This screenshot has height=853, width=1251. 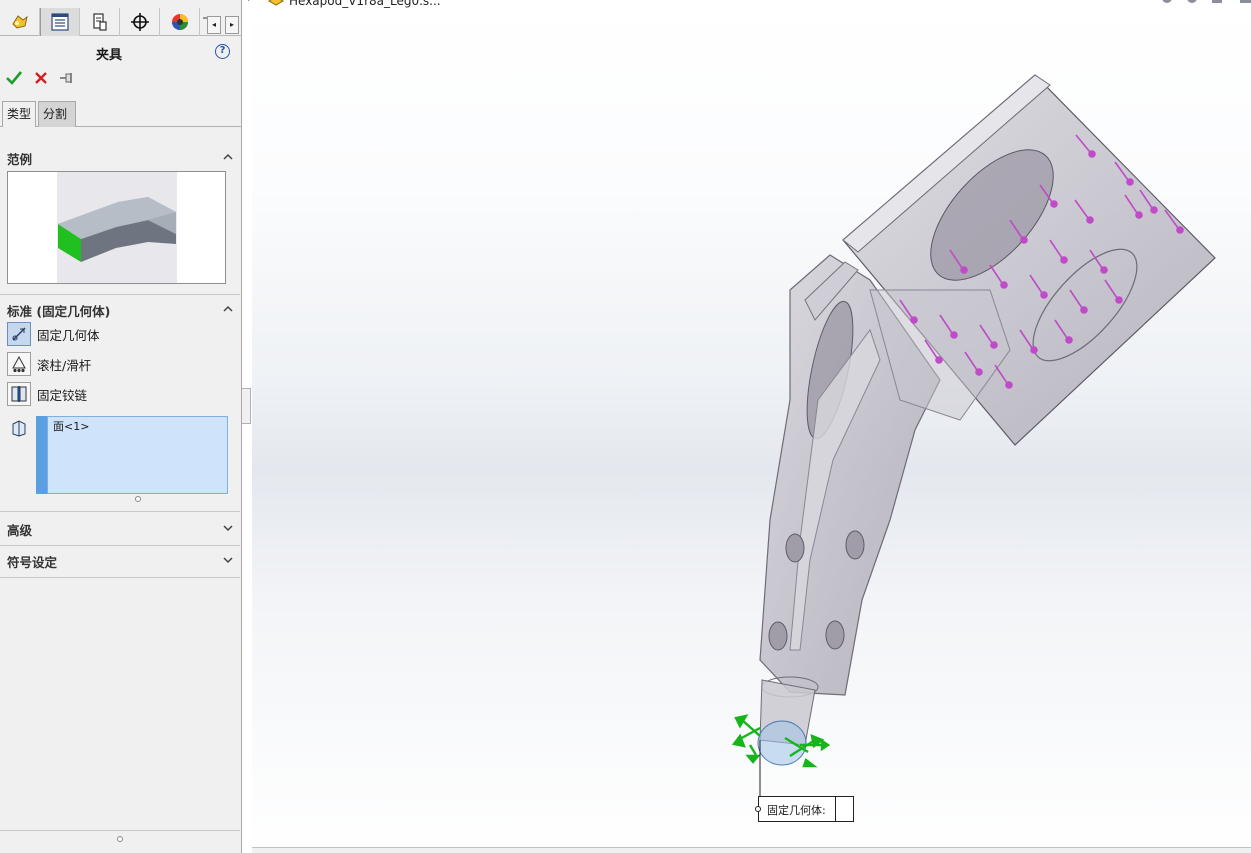 I want to click on cancel-button, so click(x=41, y=79).